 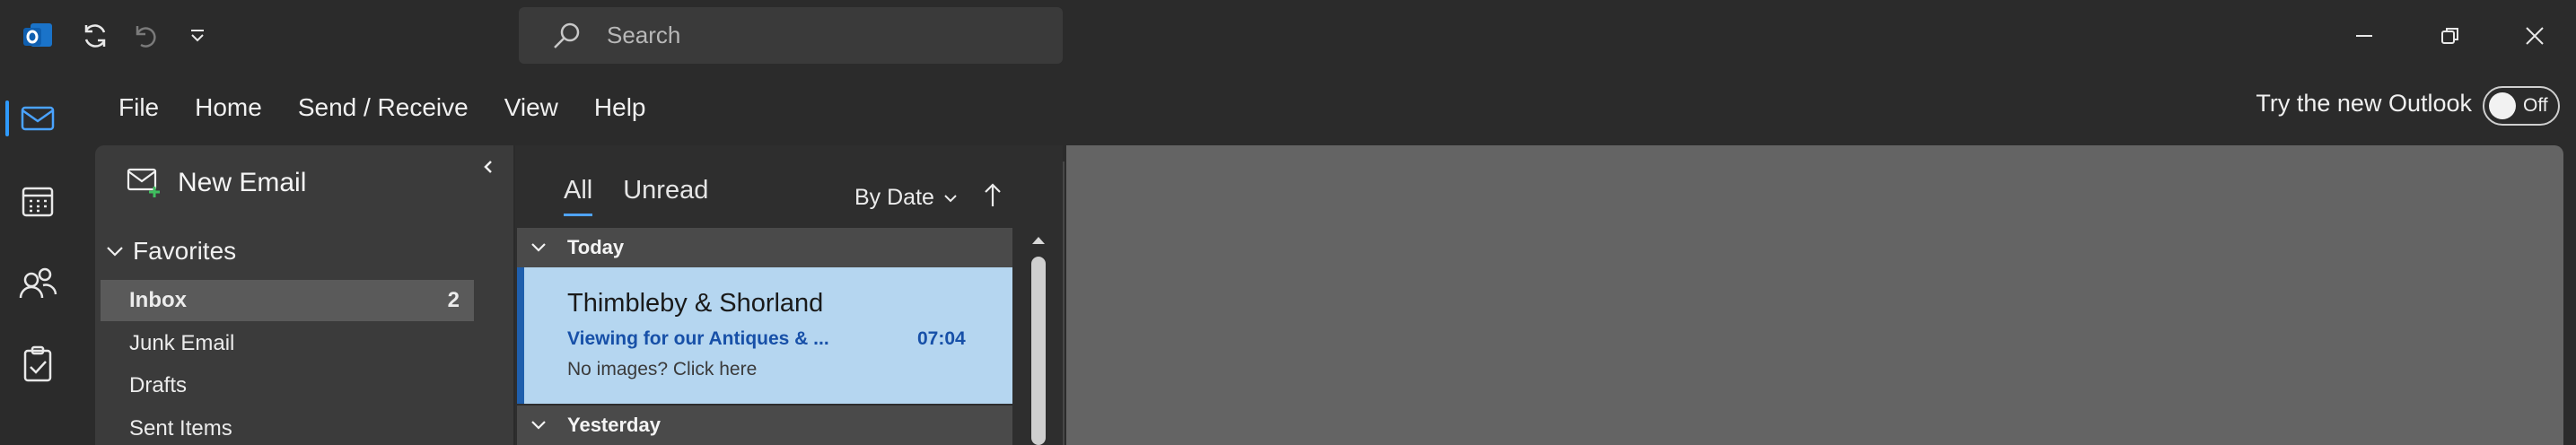 I want to click on people-icon, so click(x=38, y=283).